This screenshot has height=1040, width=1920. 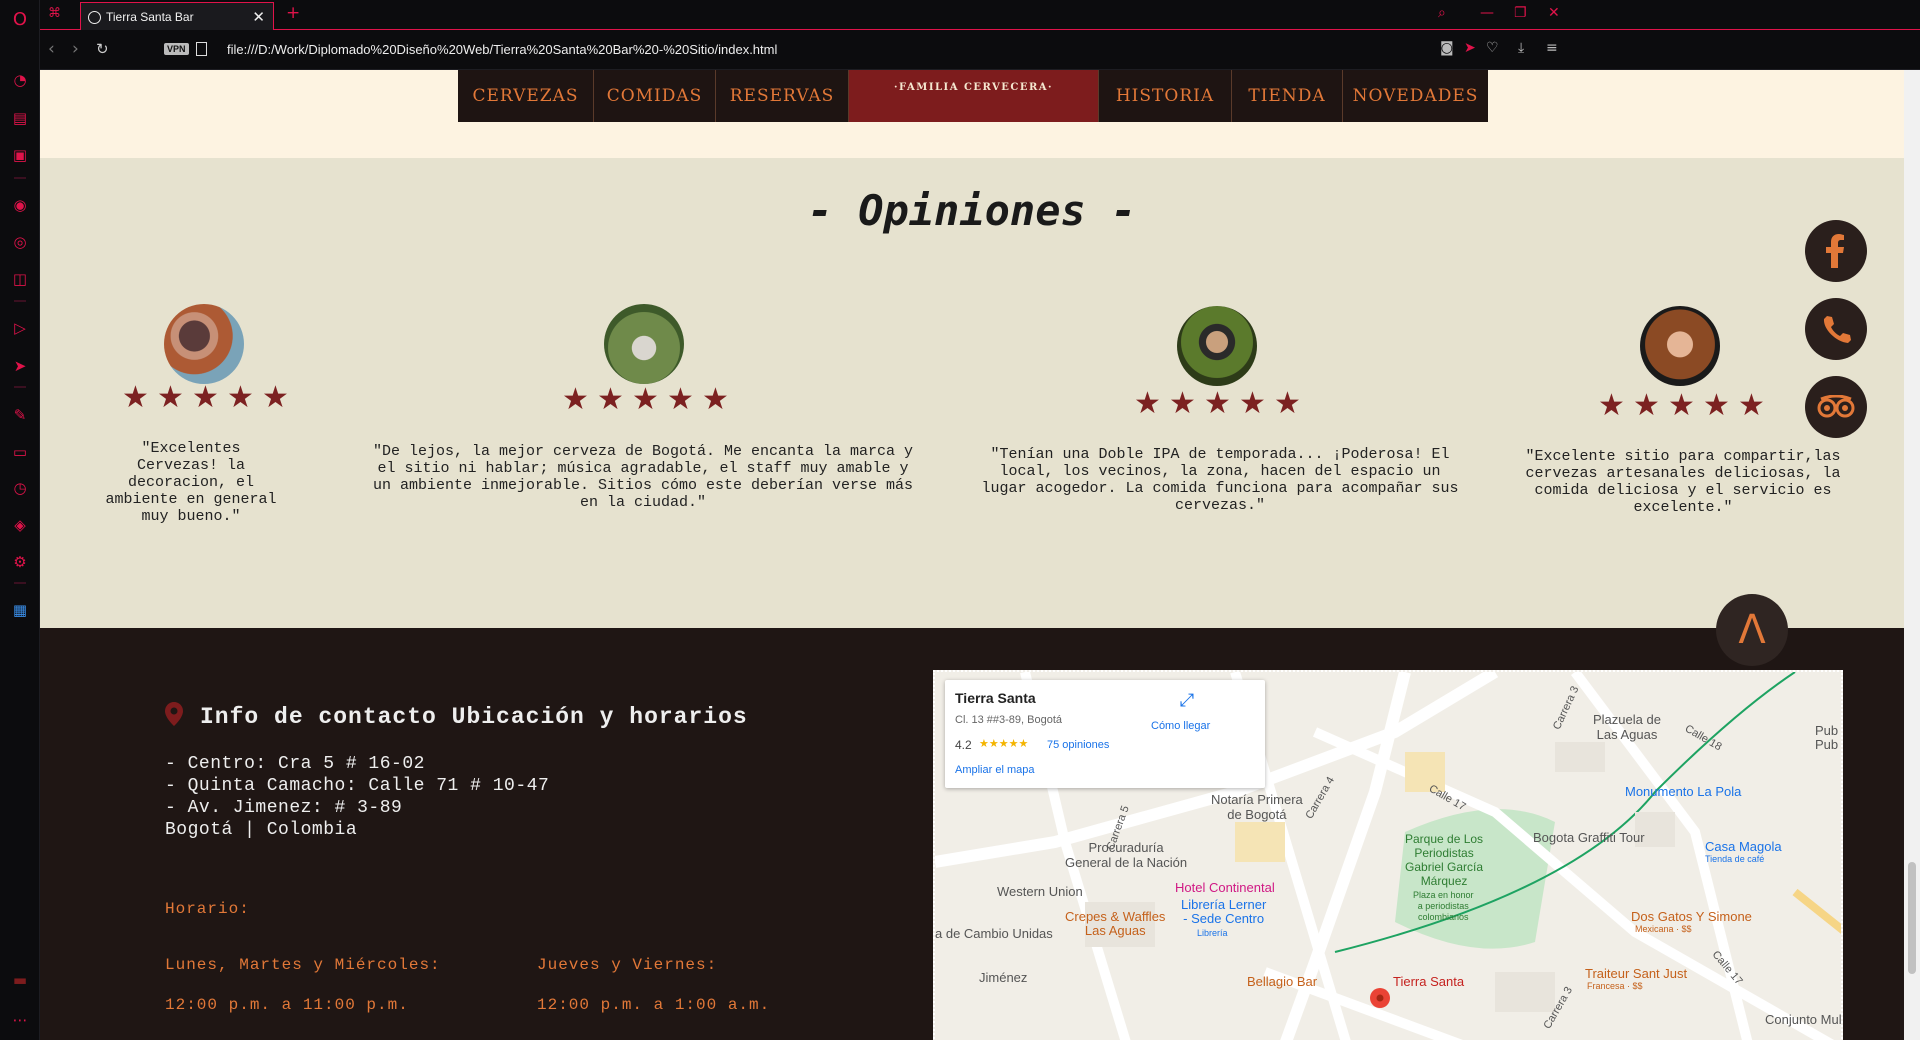 I want to click on tripadvisor-button, so click(x=1836, y=407).